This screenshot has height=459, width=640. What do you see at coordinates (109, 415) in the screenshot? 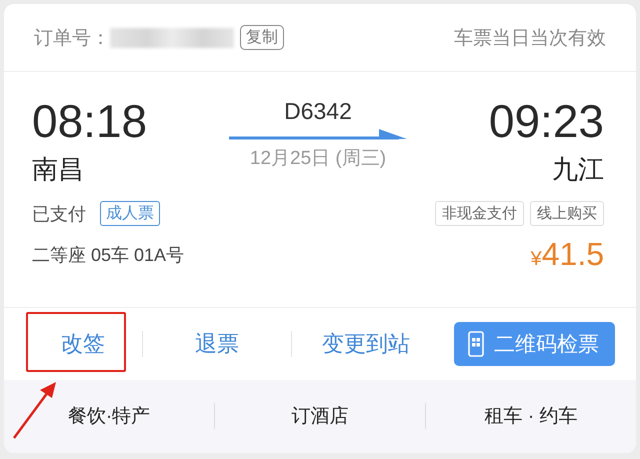
I see `service-link: 餐饮·特产` at bounding box center [109, 415].